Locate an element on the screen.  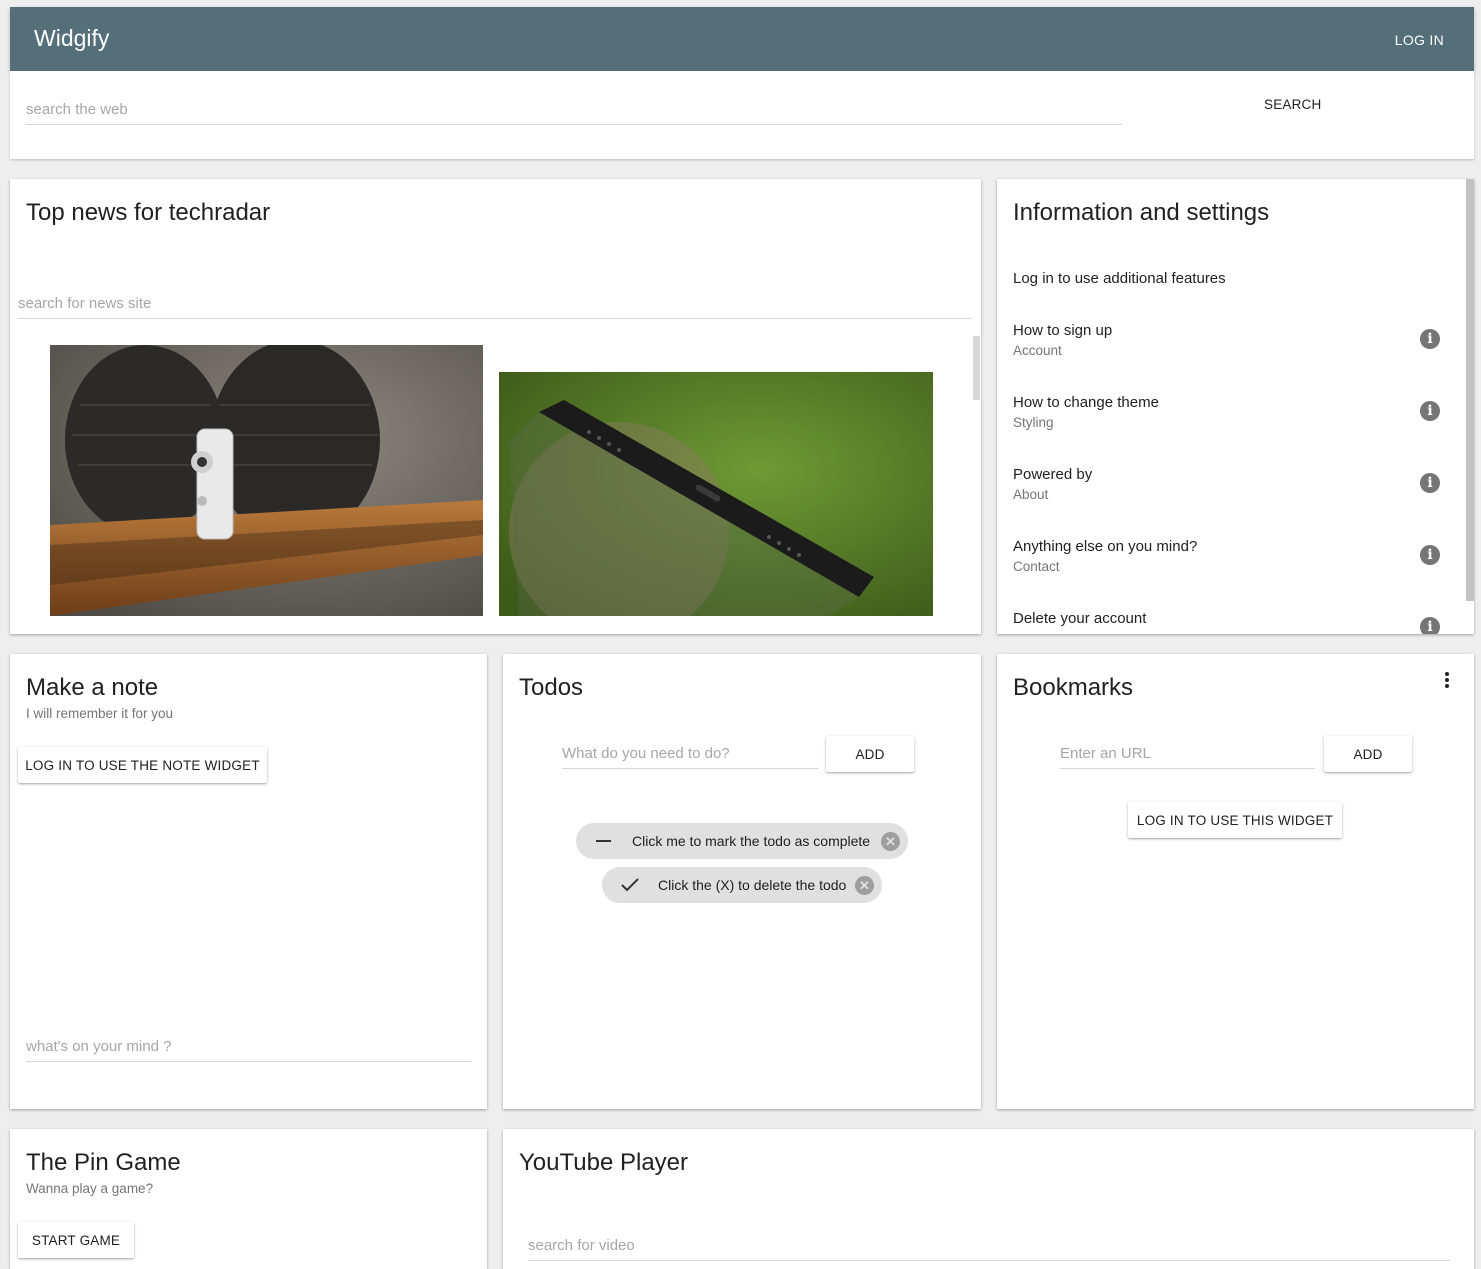
note-subtitle: I will remember it for you is located at coordinates (100, 713).